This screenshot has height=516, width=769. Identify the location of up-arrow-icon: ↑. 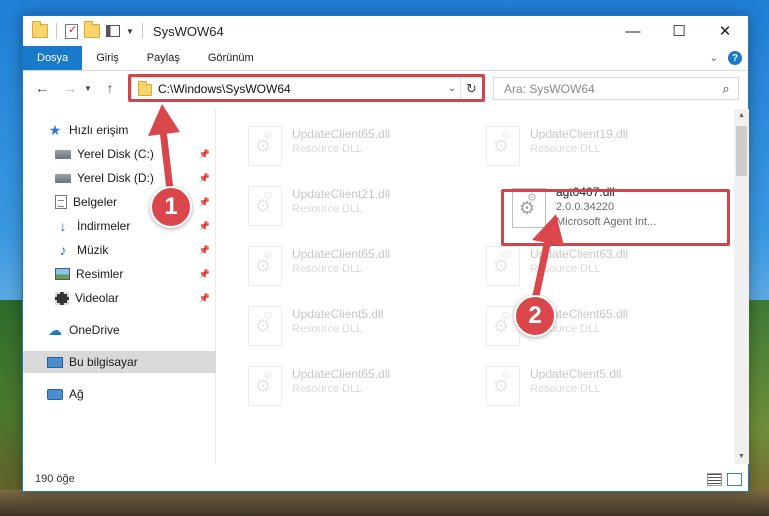
(110, 88).